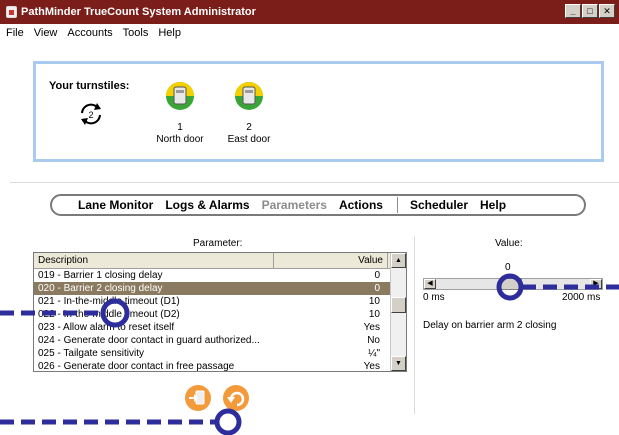  I want to click on table-row: 022 - In-the-middle timeout (D2) 10, so click(220, 314).